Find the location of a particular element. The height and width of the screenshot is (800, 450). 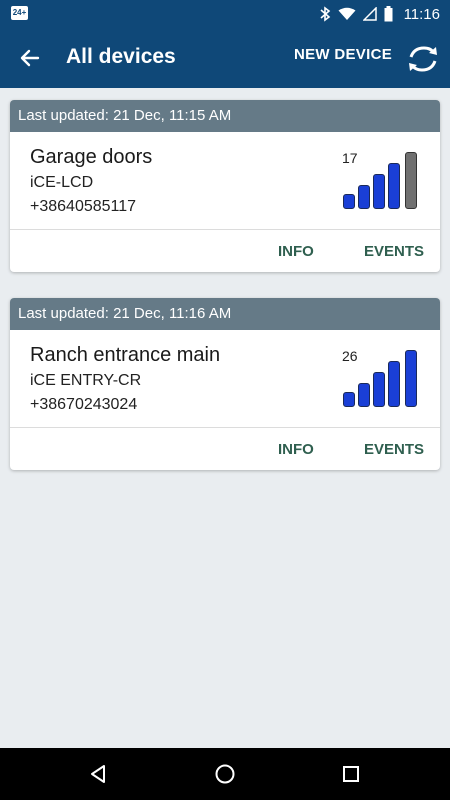

square-recents-icon is located at coordinates (351, 774).